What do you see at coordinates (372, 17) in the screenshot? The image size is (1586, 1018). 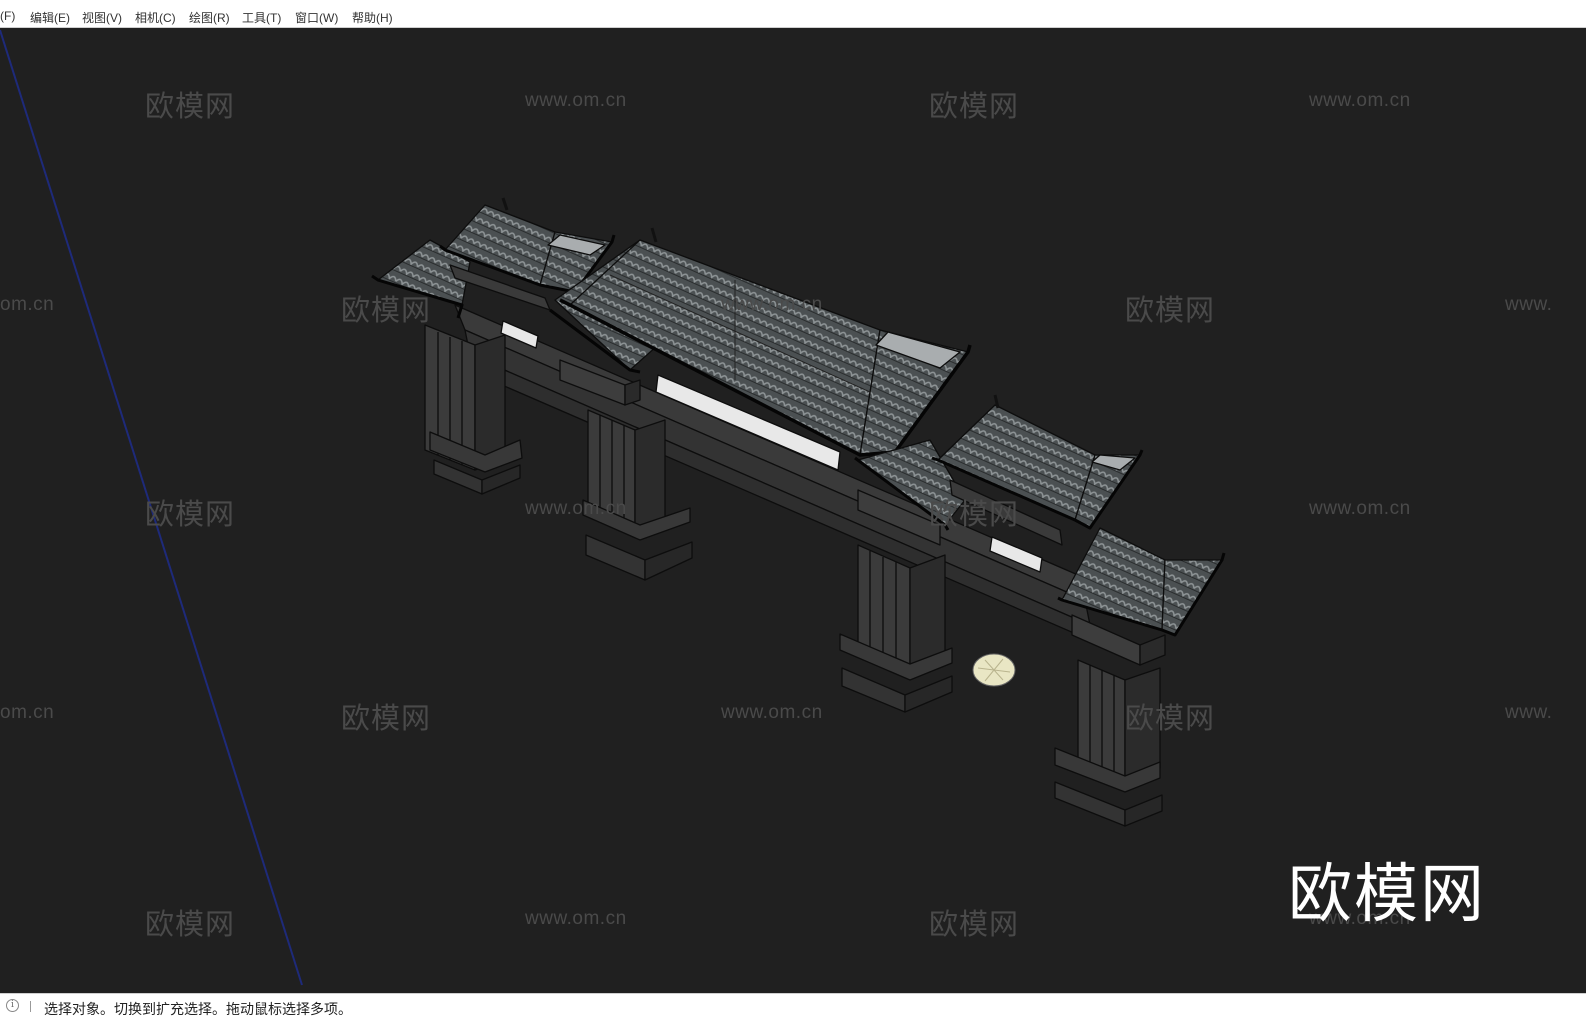 I see `menu-help: 帮助(H)` at bounding box center [372, 17].